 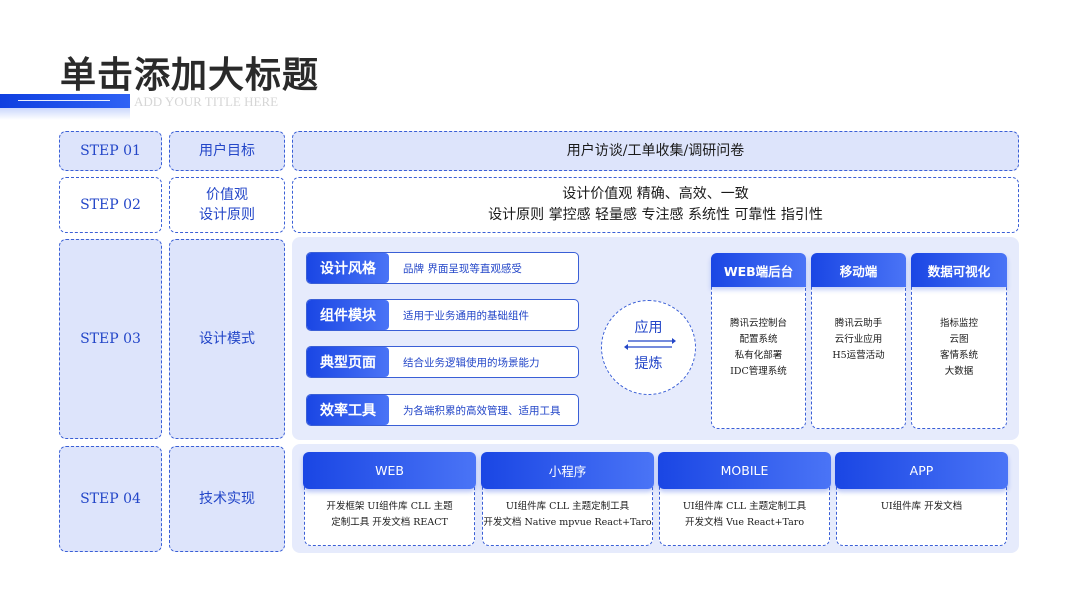 I want to click on platform-item: 云图, so click(x=959, y=339).